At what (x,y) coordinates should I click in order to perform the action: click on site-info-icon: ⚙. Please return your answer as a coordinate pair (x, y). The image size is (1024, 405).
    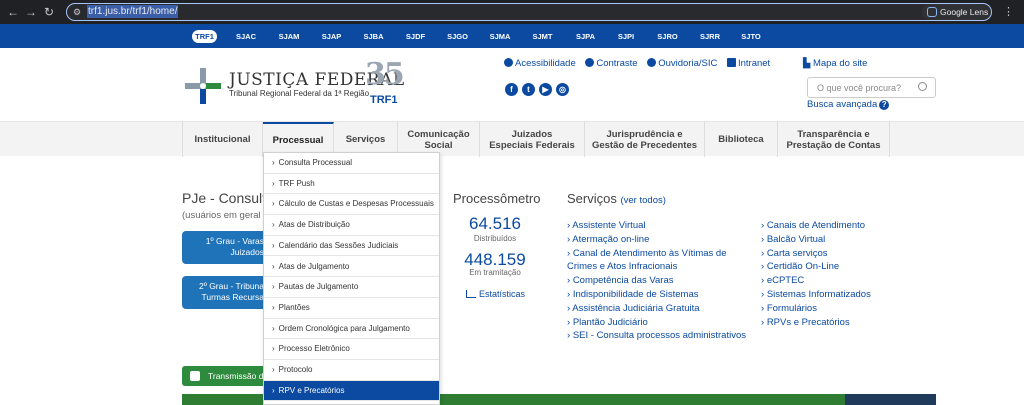
    Looking at the image, I should click on (77, 12).